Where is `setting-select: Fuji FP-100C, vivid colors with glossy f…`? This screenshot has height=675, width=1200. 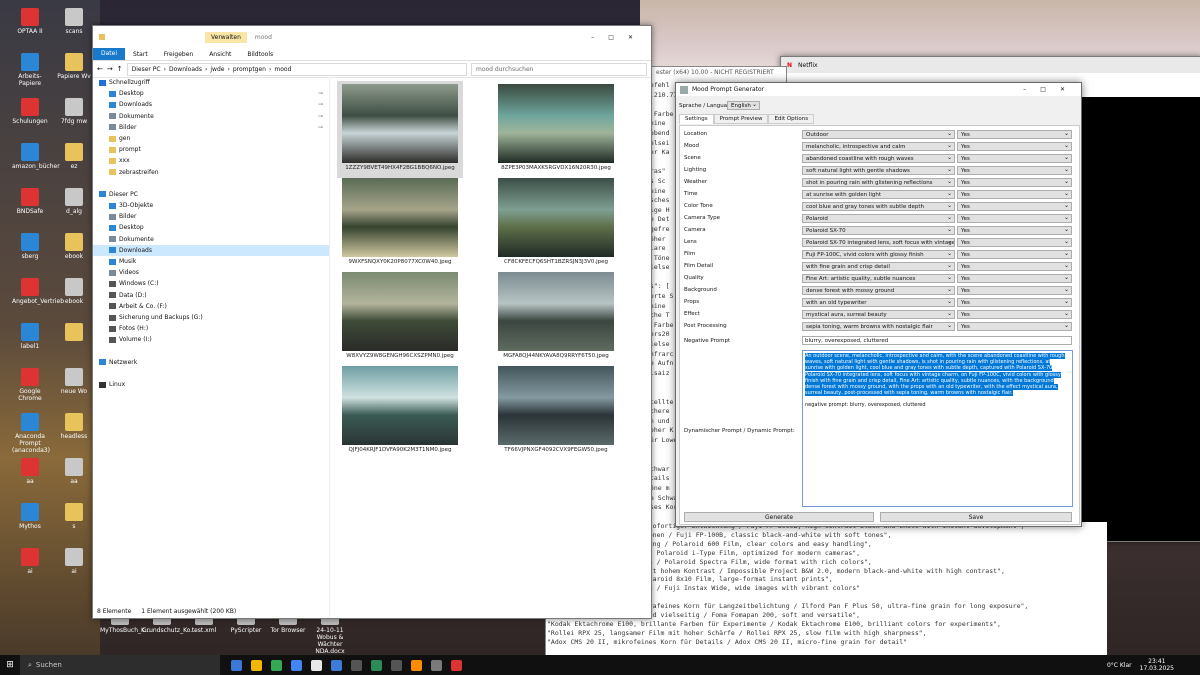 setting-select: Fuji FP-100C, vivid colors with glossy f… is located at coordinates (878, 254).